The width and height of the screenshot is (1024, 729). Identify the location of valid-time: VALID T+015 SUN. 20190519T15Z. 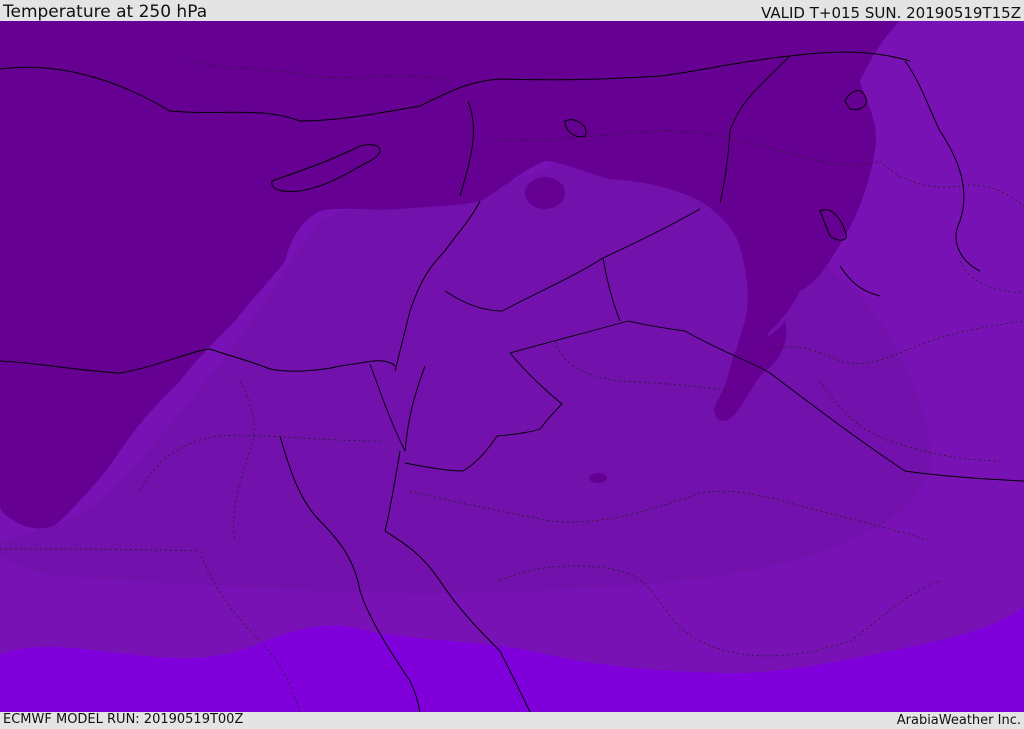
(891, 13).